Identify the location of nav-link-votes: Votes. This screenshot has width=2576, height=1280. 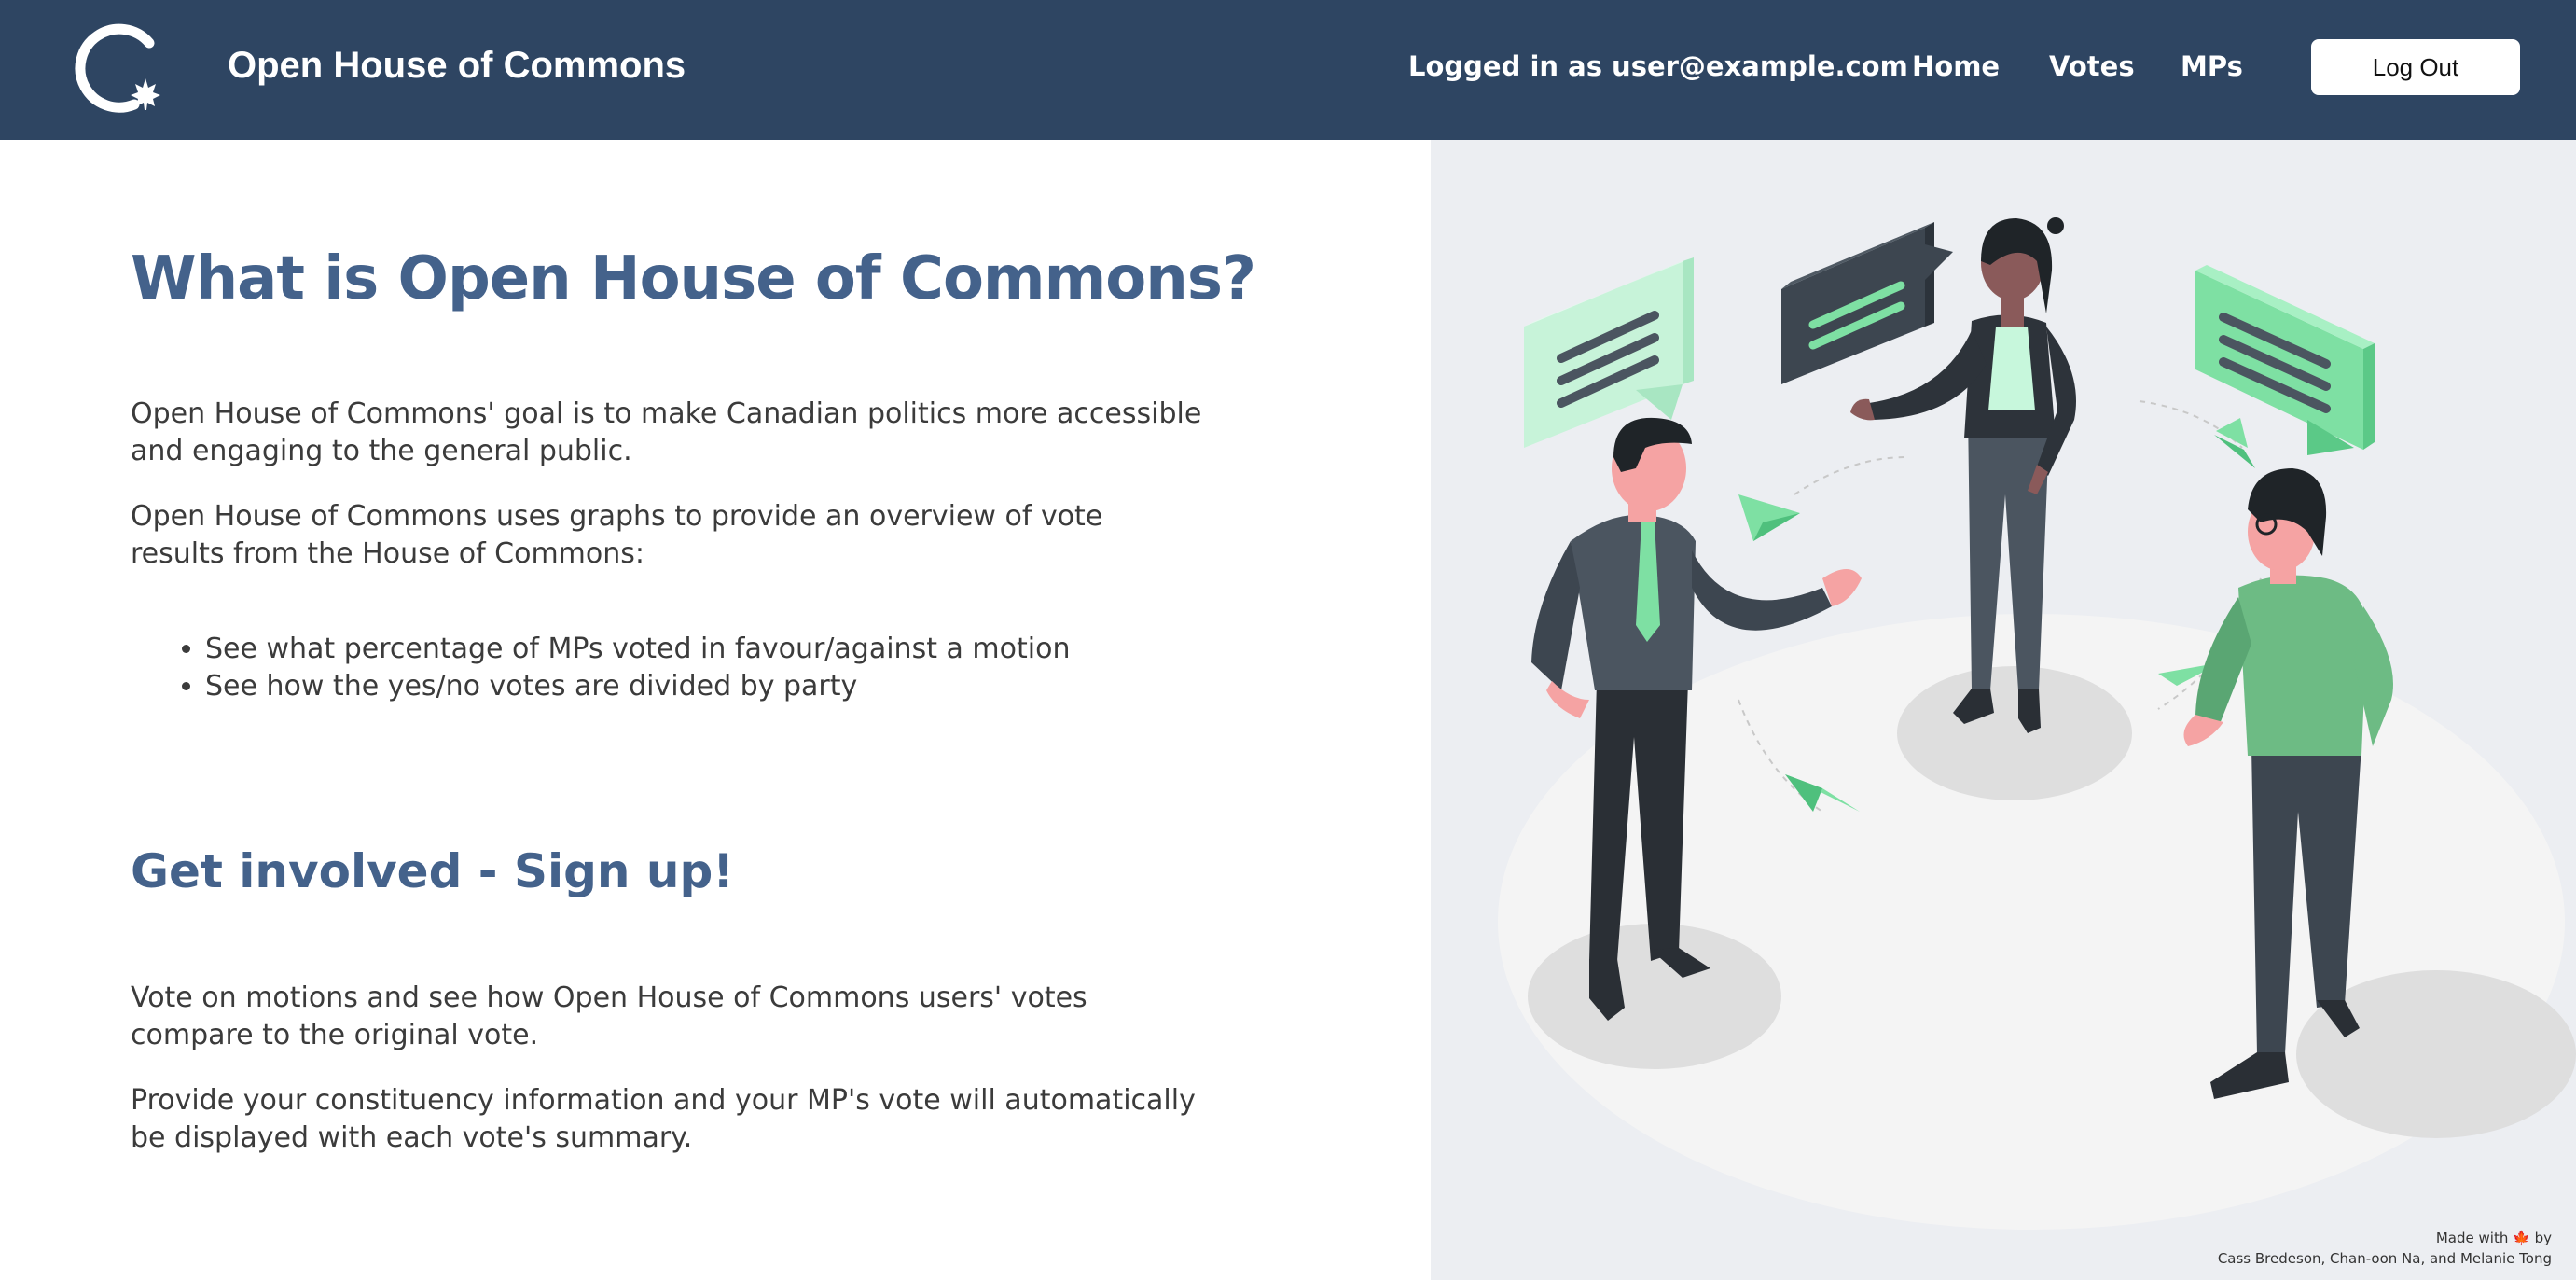
(2092, 66).